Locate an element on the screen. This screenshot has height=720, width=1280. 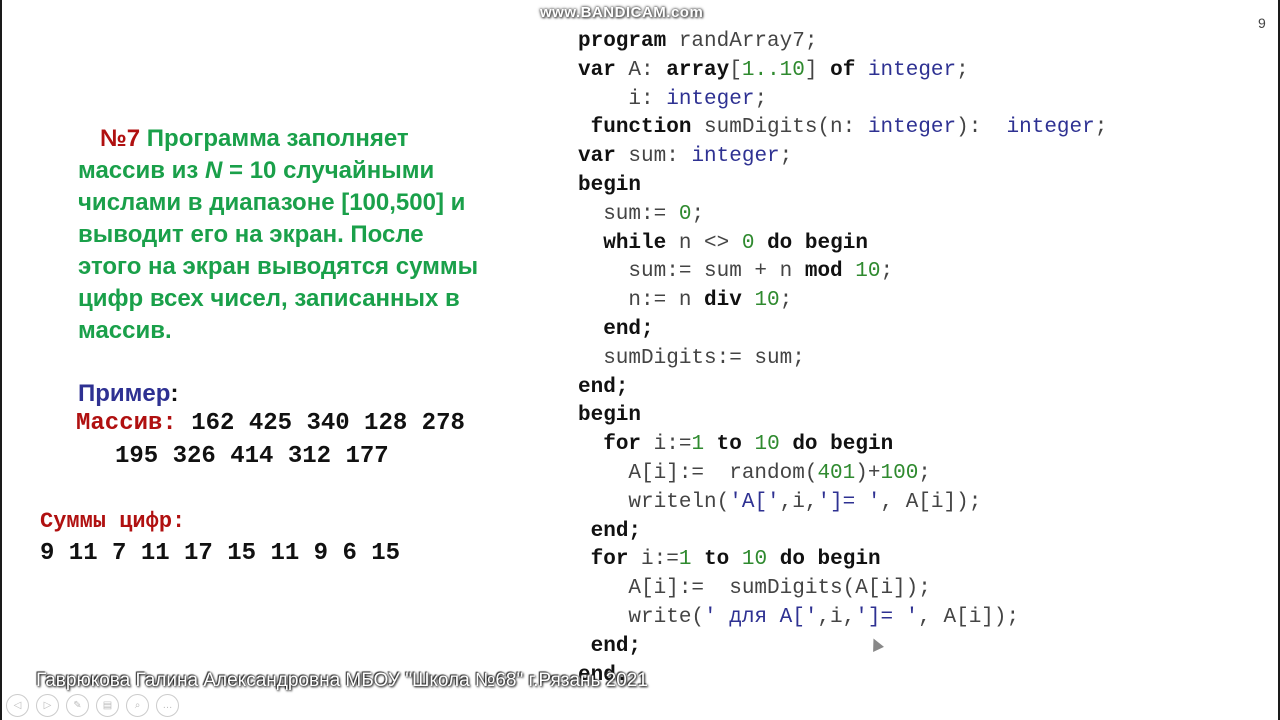
code-keyword: while is located at coordinates (635, 243).